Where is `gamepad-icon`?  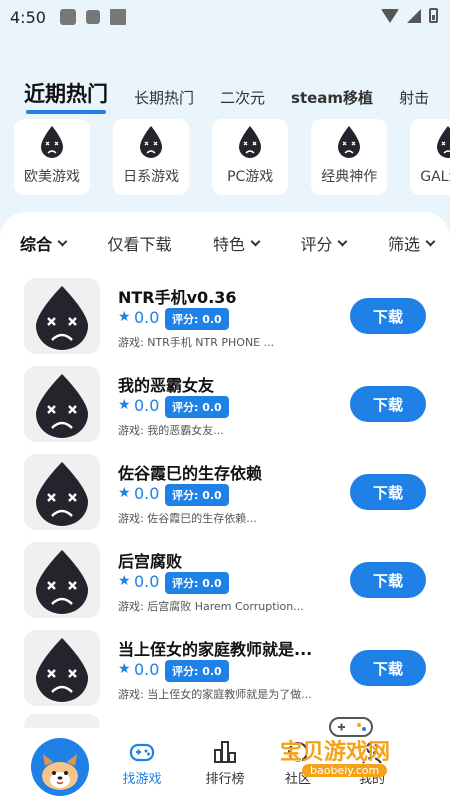
gamepad-icon is located at coordinates (142, 752).